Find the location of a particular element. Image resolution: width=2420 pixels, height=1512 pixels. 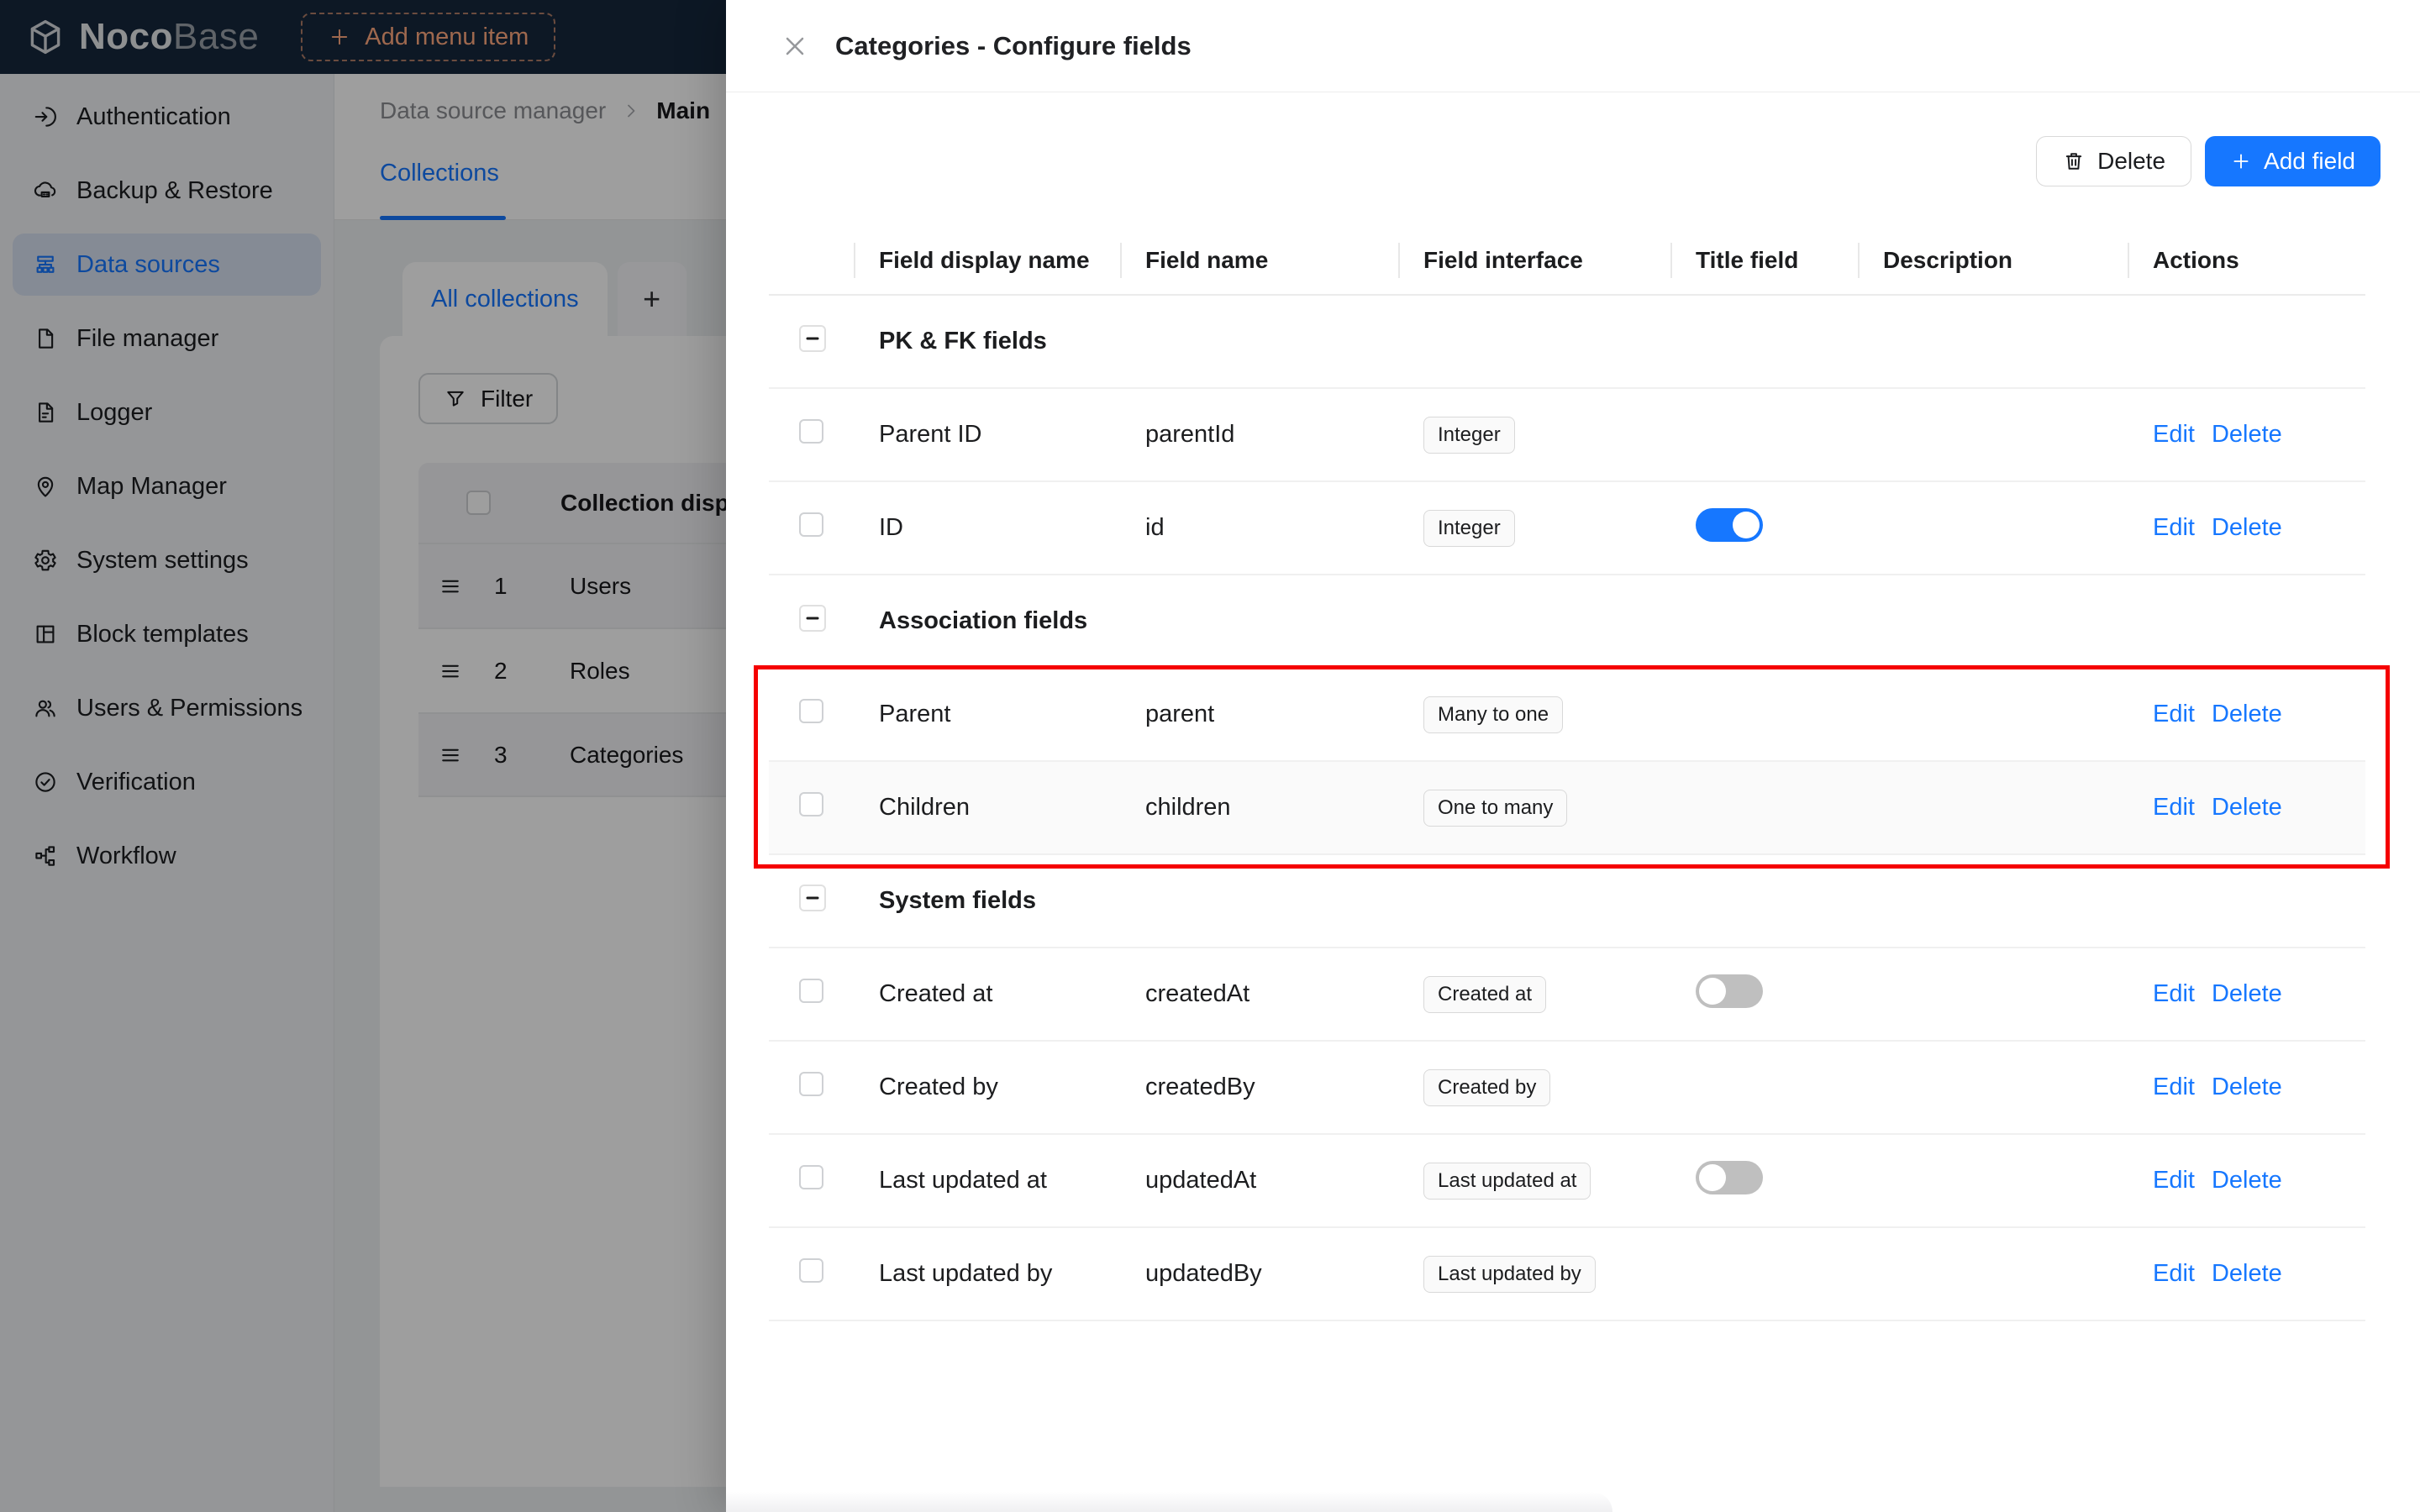

field-name: parentId is located at coordinates (1190, 434).